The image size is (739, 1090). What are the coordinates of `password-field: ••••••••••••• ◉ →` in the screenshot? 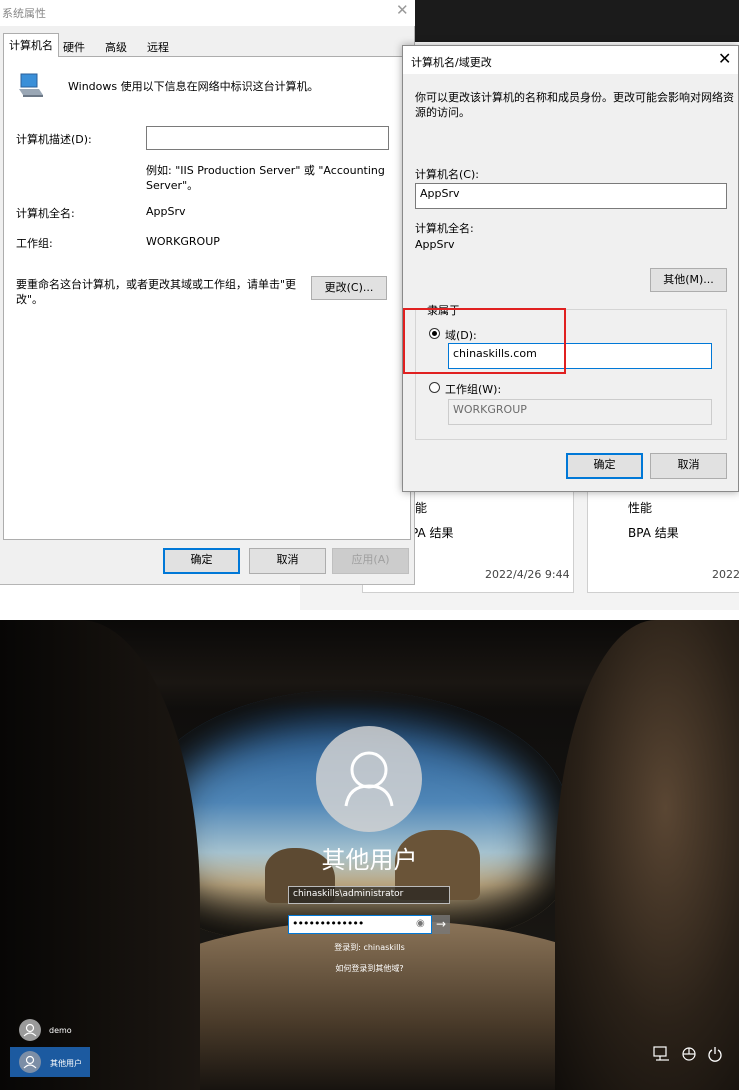 It's located at (369, 924).